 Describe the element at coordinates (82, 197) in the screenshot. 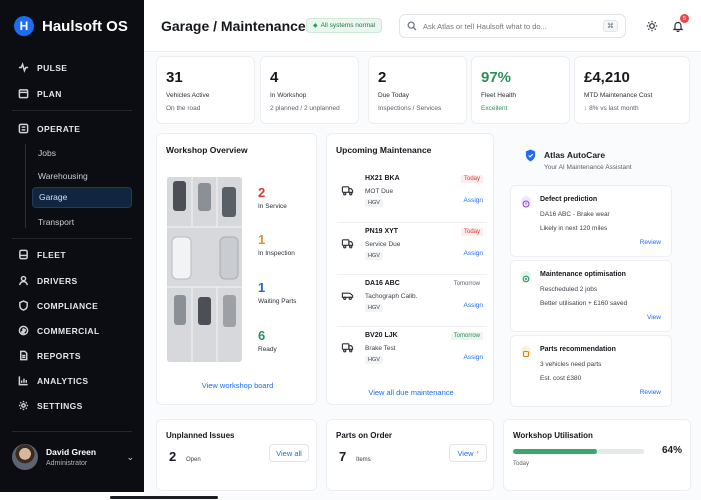

I see `subnav-item-garage: Garage` at that location.